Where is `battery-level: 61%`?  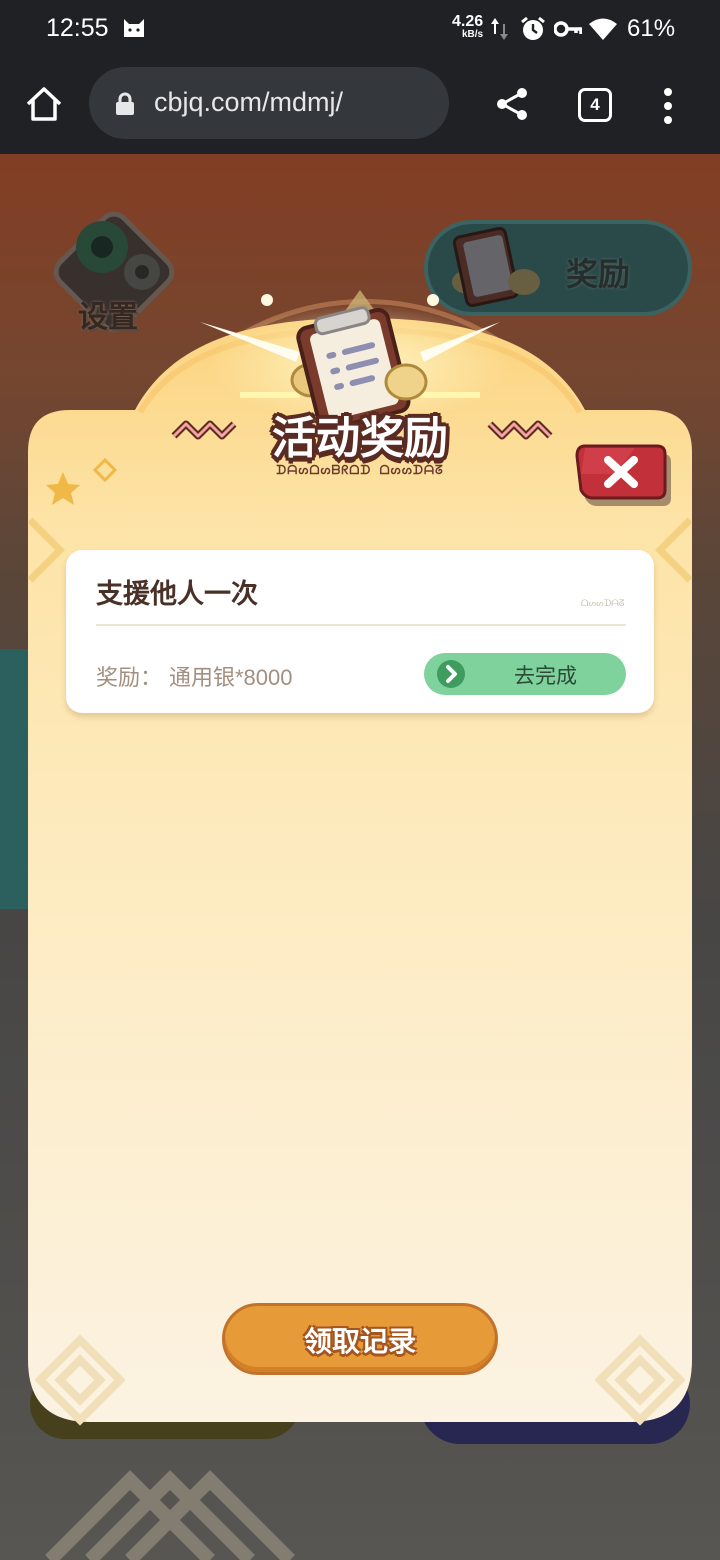
battery-level: 61% is located at coordinates (651, 28).